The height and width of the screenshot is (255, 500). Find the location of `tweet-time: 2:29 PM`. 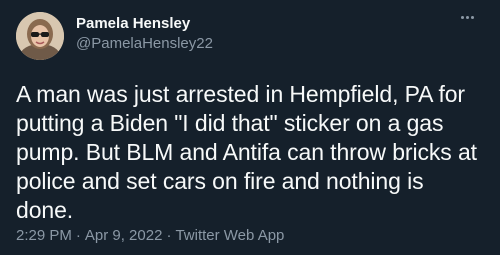

tweet-time: 2:29 PM is located at coordinates (44, 235).